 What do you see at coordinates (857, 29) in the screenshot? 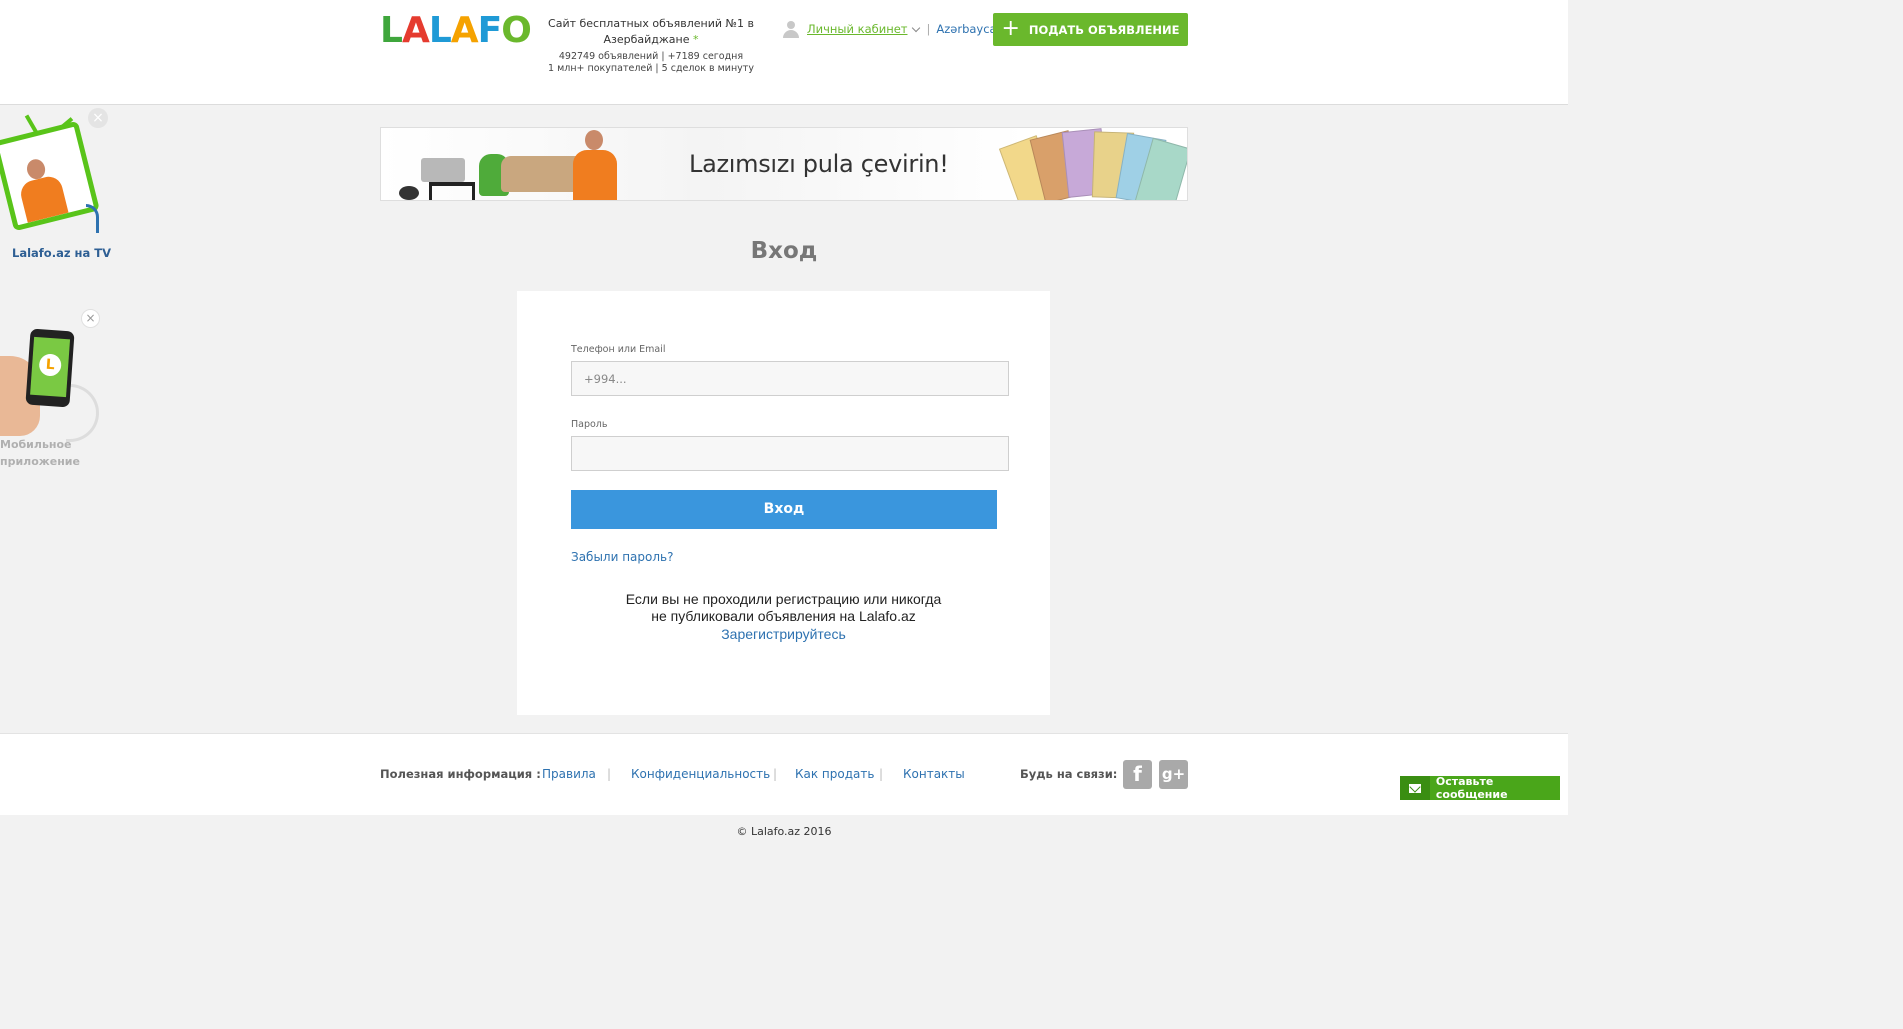
I see `personal-cabinet-link: Личный кабинет` at bounding box center [857, 29].